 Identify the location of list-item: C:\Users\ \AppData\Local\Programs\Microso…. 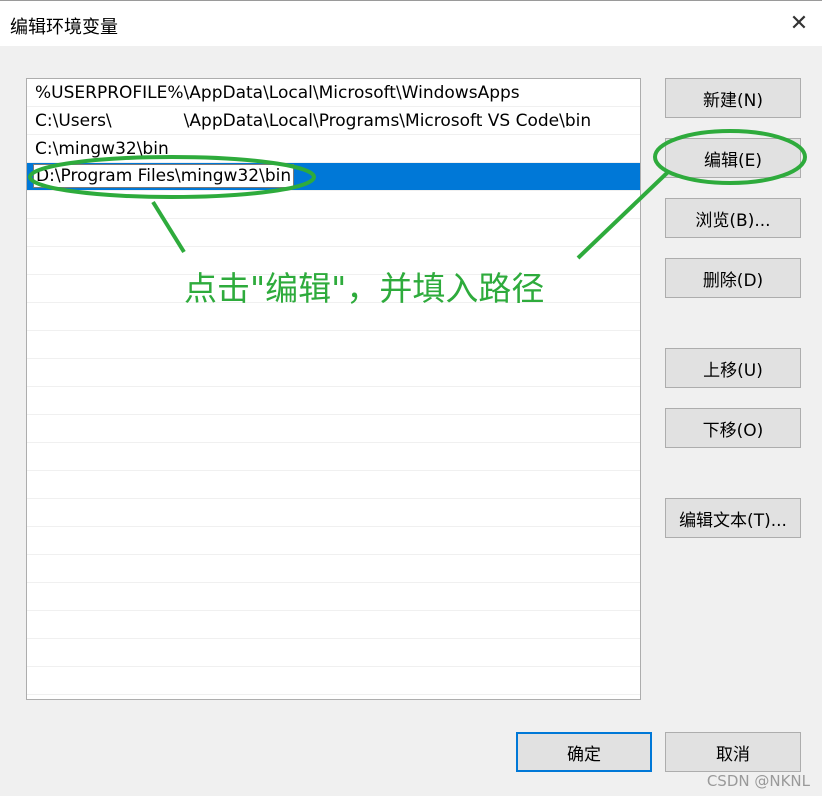
(333, 121).